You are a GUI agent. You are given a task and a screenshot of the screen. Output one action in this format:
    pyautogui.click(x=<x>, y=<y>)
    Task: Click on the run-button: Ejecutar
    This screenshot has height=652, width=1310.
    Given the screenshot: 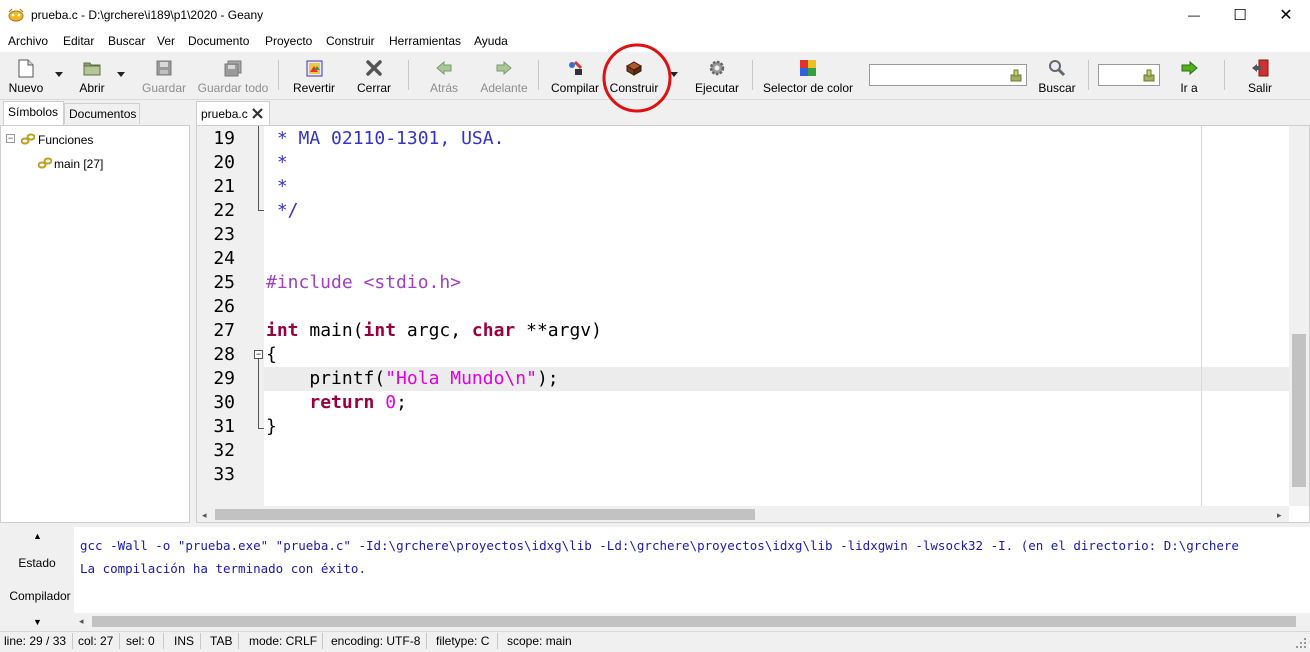 What is the action you would take?
    pyautogui.click(x=717, y=76)
    